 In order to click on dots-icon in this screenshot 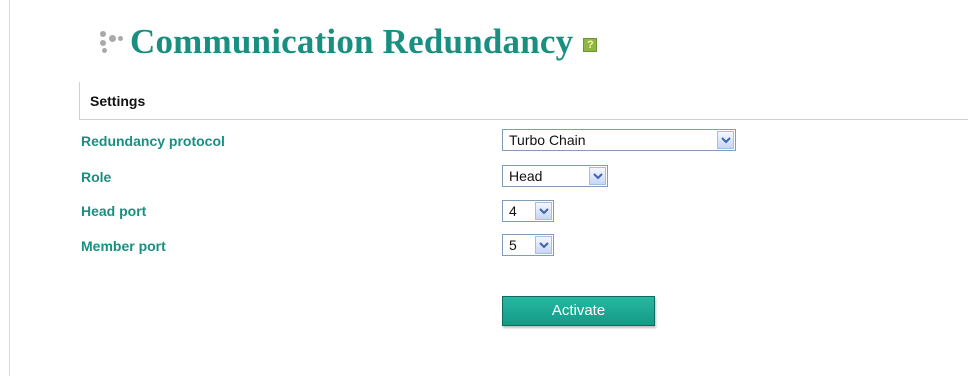, I will do `click(111, 42)`.